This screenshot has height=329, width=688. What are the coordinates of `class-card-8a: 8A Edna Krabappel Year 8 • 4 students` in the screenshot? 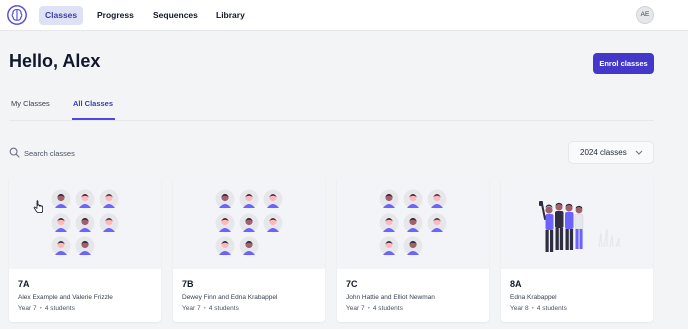 It's located at (577, 249).